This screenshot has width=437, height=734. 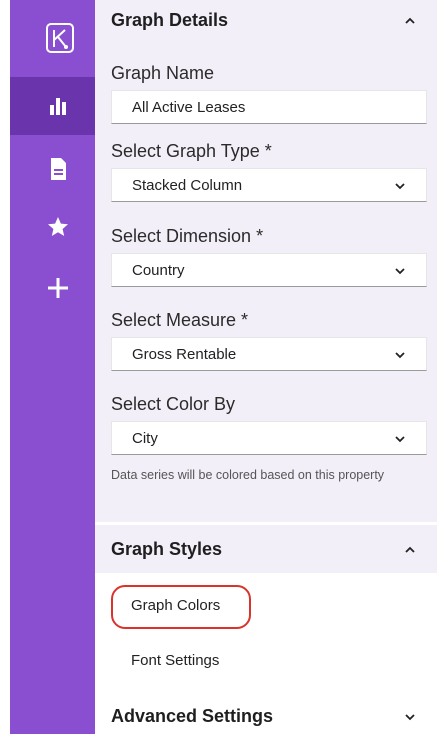 What do you see at coordinates (184, 354) in the screenshot?
I see `measure-value: Gross Rentable` at bounding box center [184, 354].